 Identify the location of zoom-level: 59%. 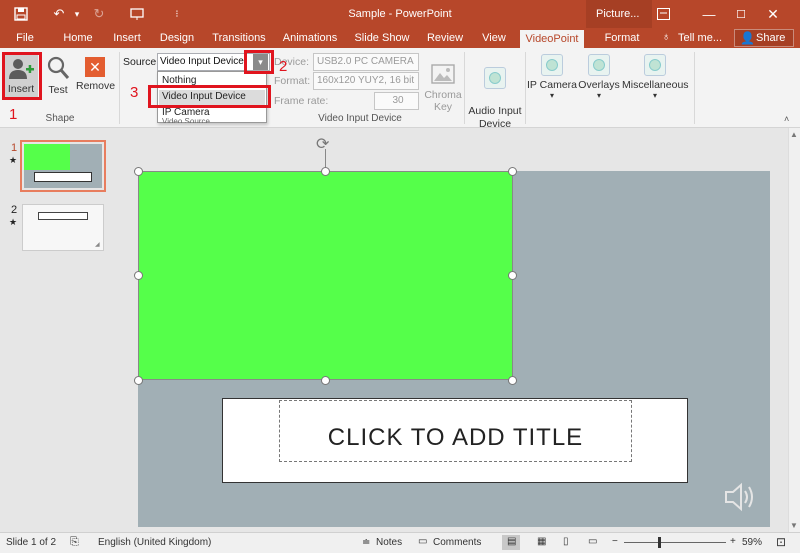
(752, 542).